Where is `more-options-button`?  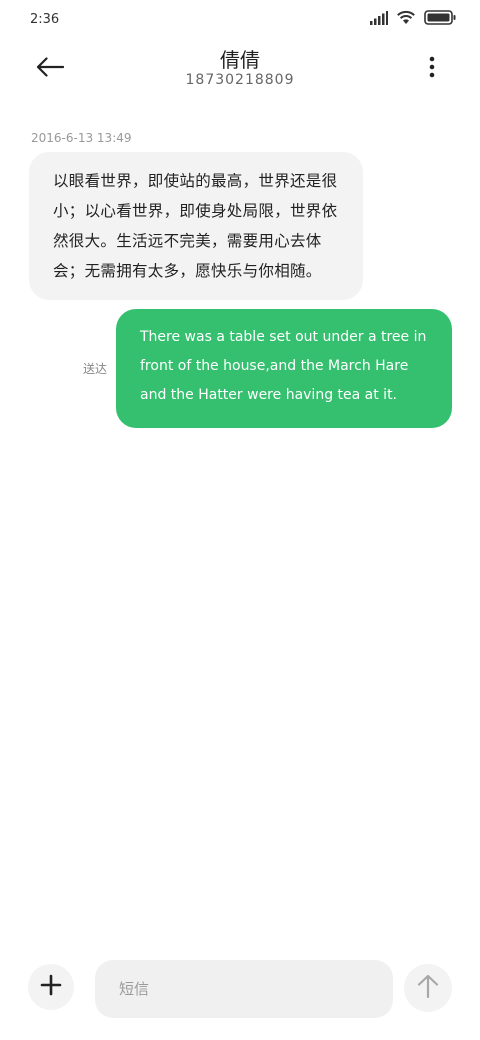
more-options-button is located at coordinates (432, 69).